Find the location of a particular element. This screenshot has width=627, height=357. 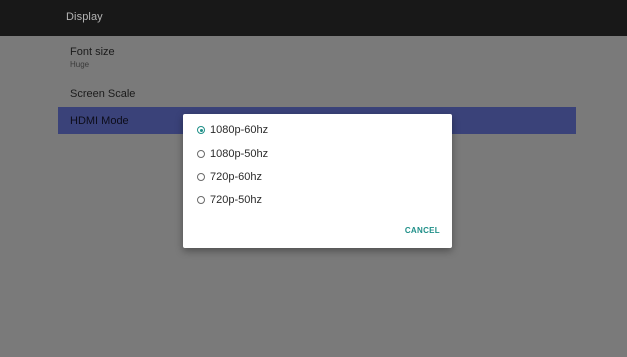

radio-option-label: 1080p-60hz is located at coordinates (239, 130).